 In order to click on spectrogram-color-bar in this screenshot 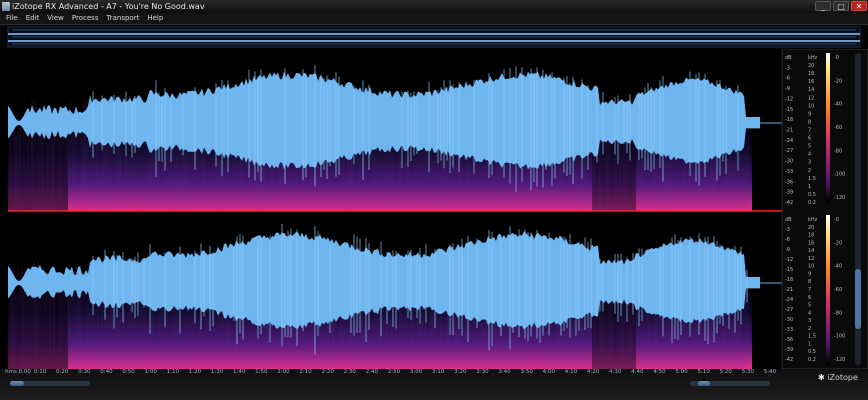, I will do `click(828, 290)`.